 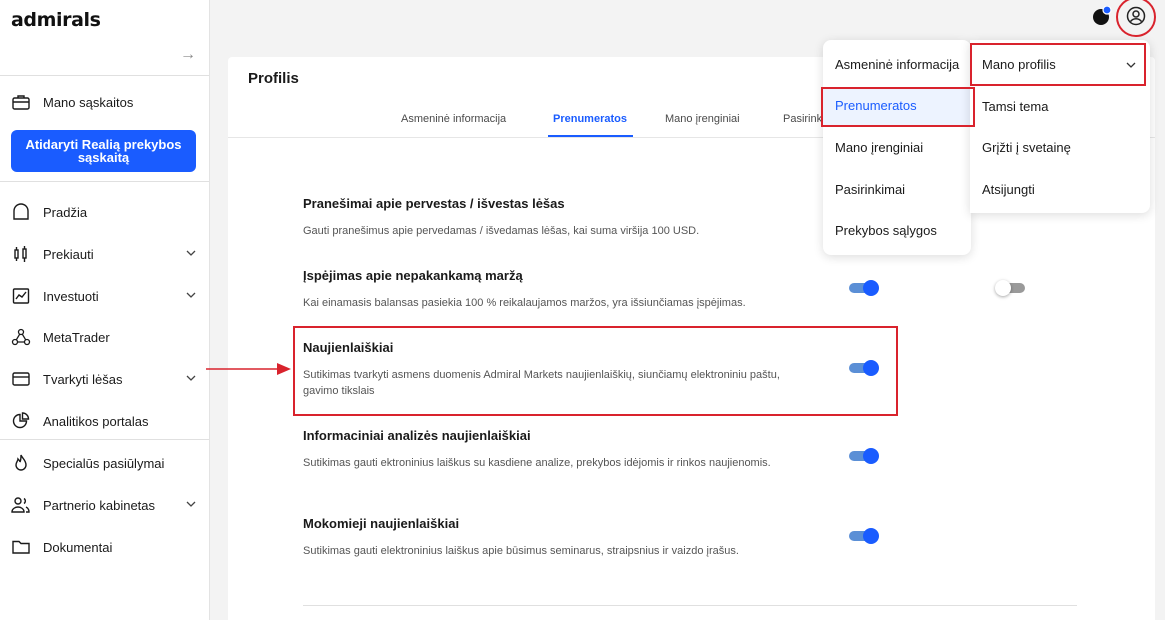 What do you see at coordinates (21, 505) in the screenshot?
I see `users-icon` at bounding box center [21, 505].